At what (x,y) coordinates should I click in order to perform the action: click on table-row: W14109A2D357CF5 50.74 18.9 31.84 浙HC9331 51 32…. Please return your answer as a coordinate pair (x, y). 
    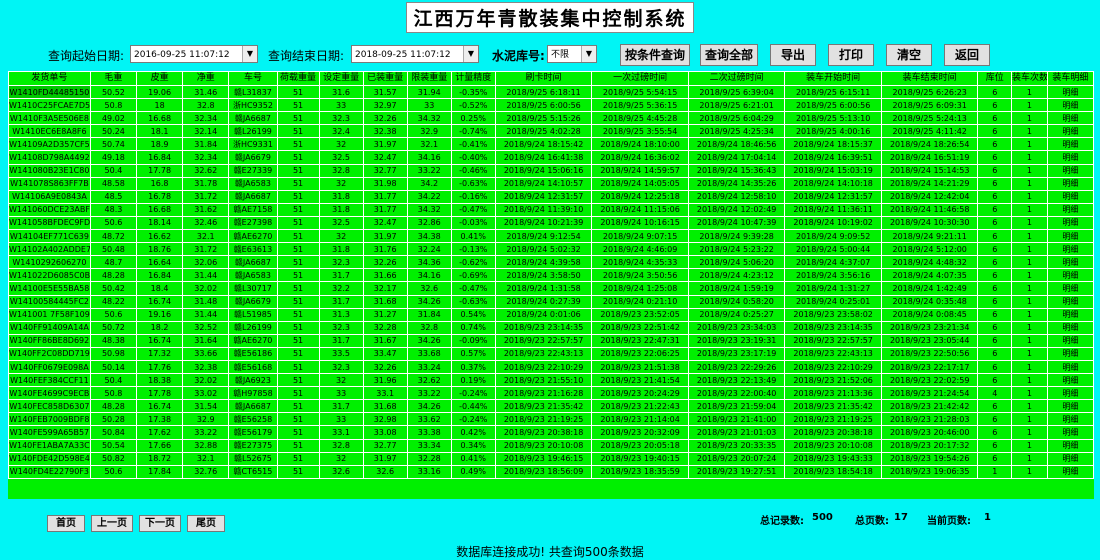
    Looking at the image, I should click on (551, 144).